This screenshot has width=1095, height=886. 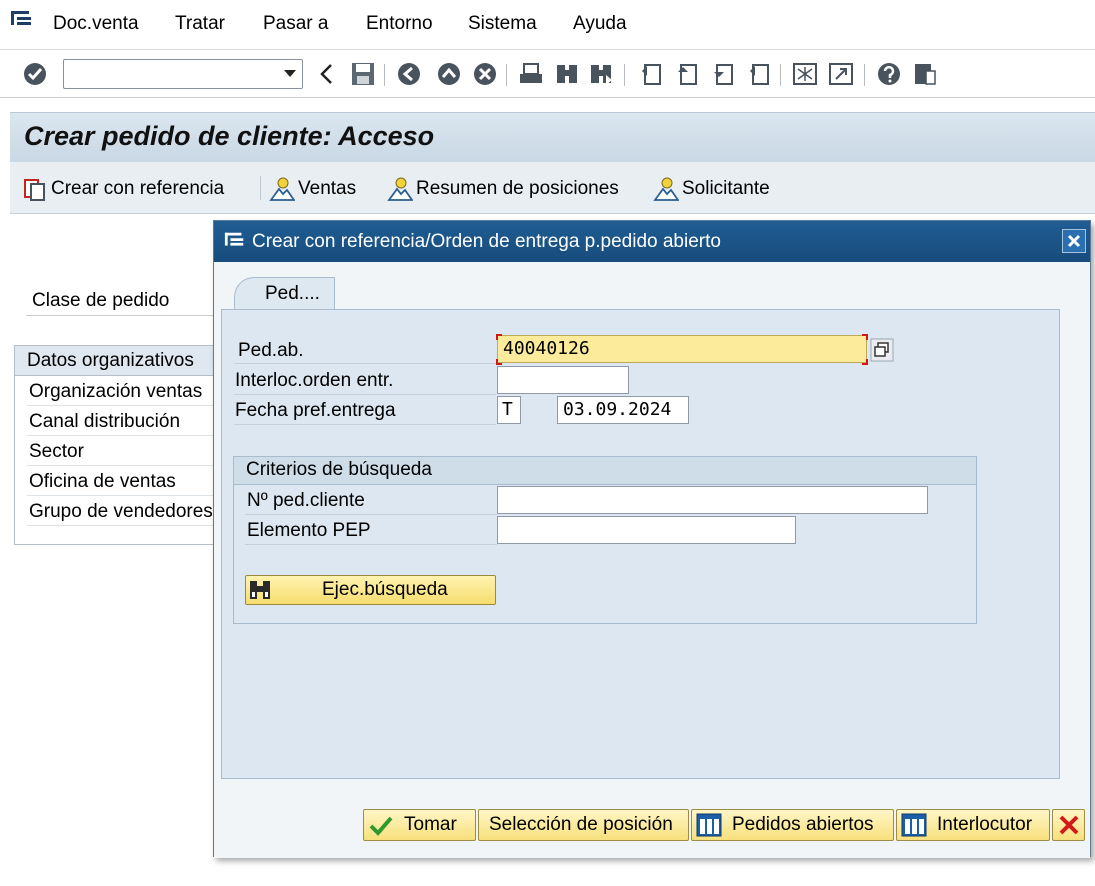 I want to click on screen-title-bar: Crear pedido de cliente: Acceso, so click(x=552, y=137).